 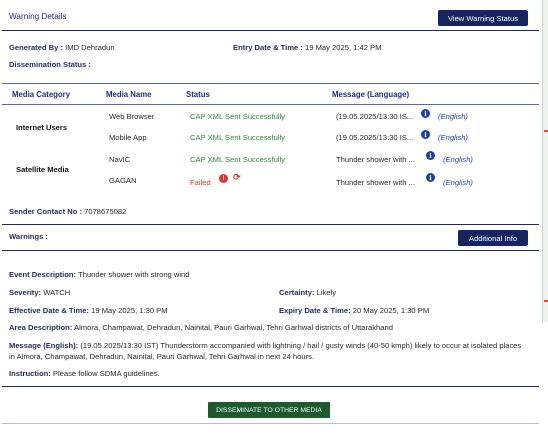 I want to click on additional-info-button: Additional Info, so click(x=493, y=238).